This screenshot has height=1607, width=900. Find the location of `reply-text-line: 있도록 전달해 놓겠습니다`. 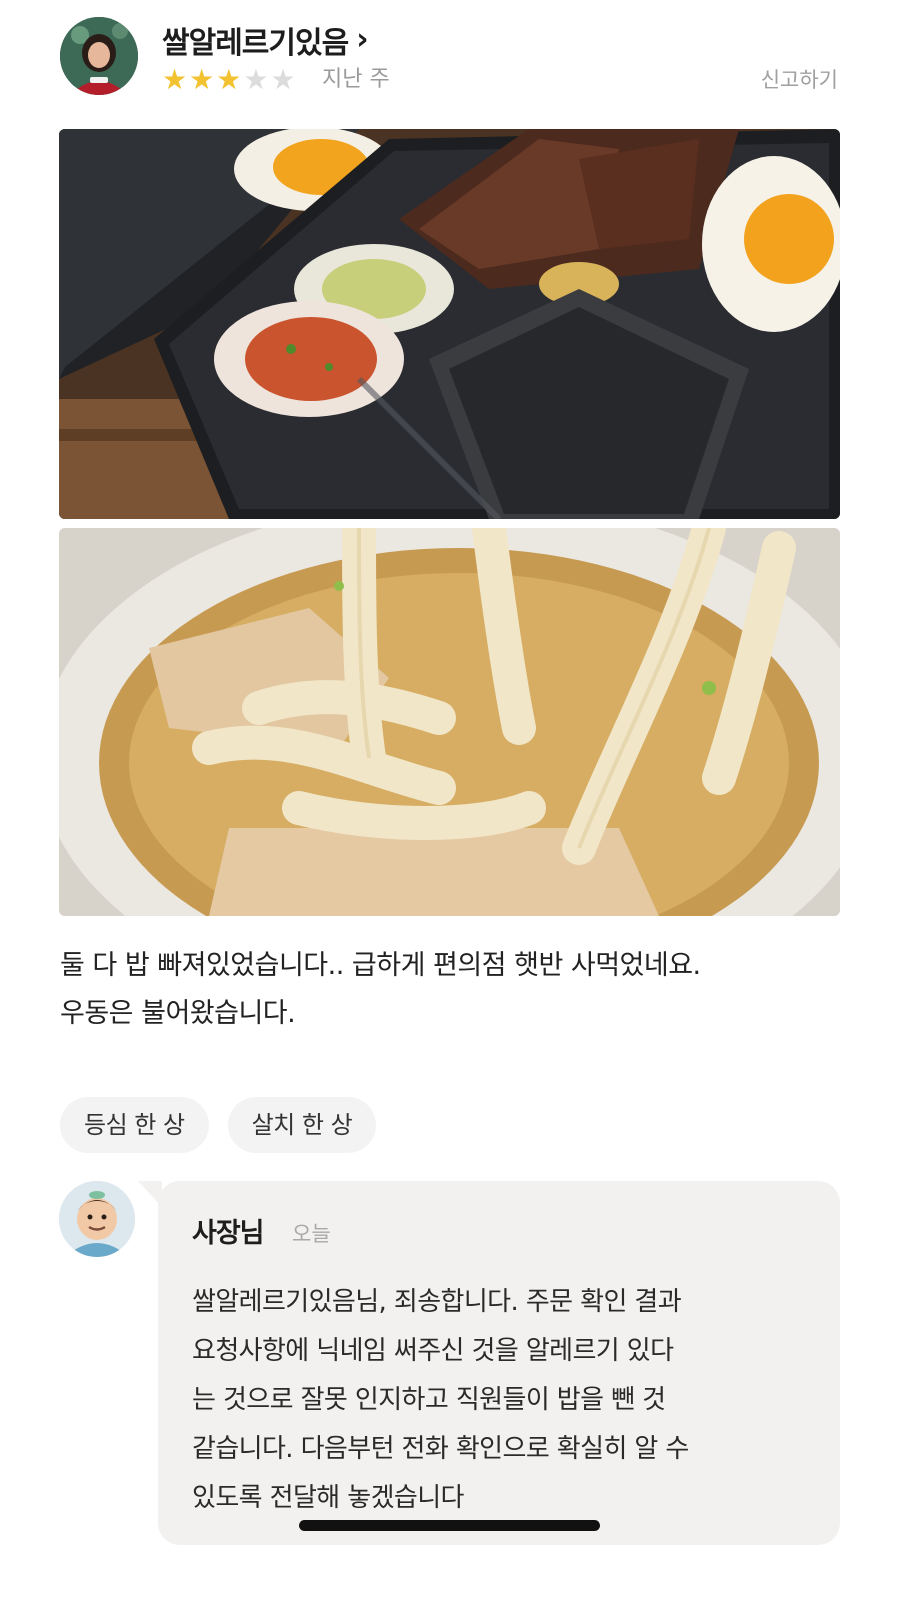

reply-text-line: 있도록 전달해 놓겠습니다 is located at coordinates (328, 1498).